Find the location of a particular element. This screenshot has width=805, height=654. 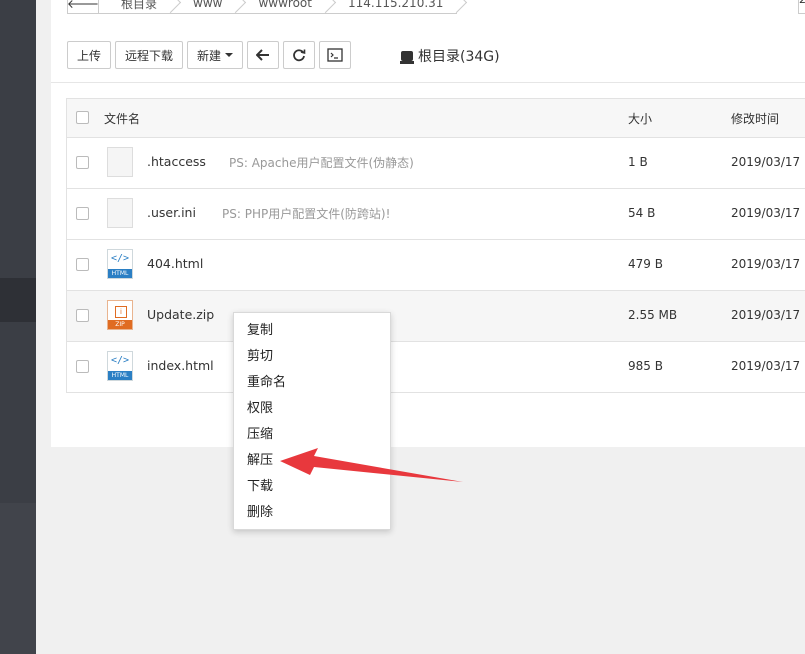

column-header-size: 大小 is located at coordinates (640, 118).